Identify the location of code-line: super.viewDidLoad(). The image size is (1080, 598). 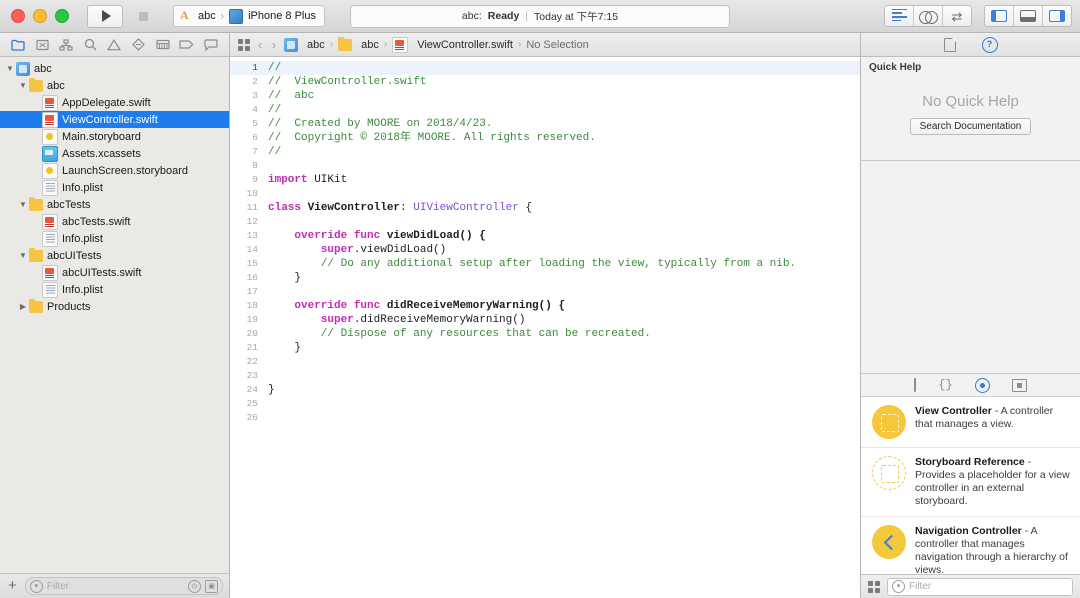
(562, 250).